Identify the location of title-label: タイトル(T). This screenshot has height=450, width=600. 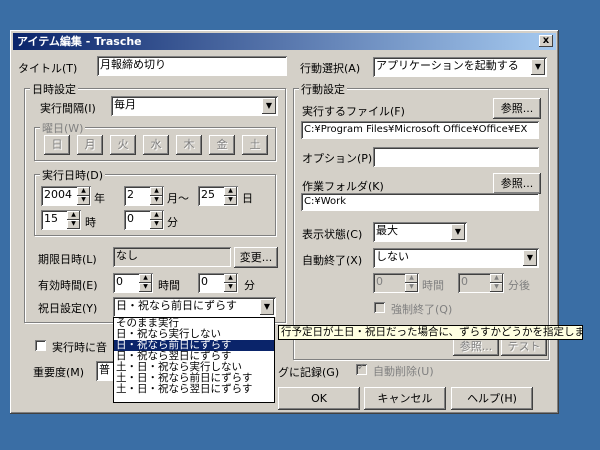
(48, 68).